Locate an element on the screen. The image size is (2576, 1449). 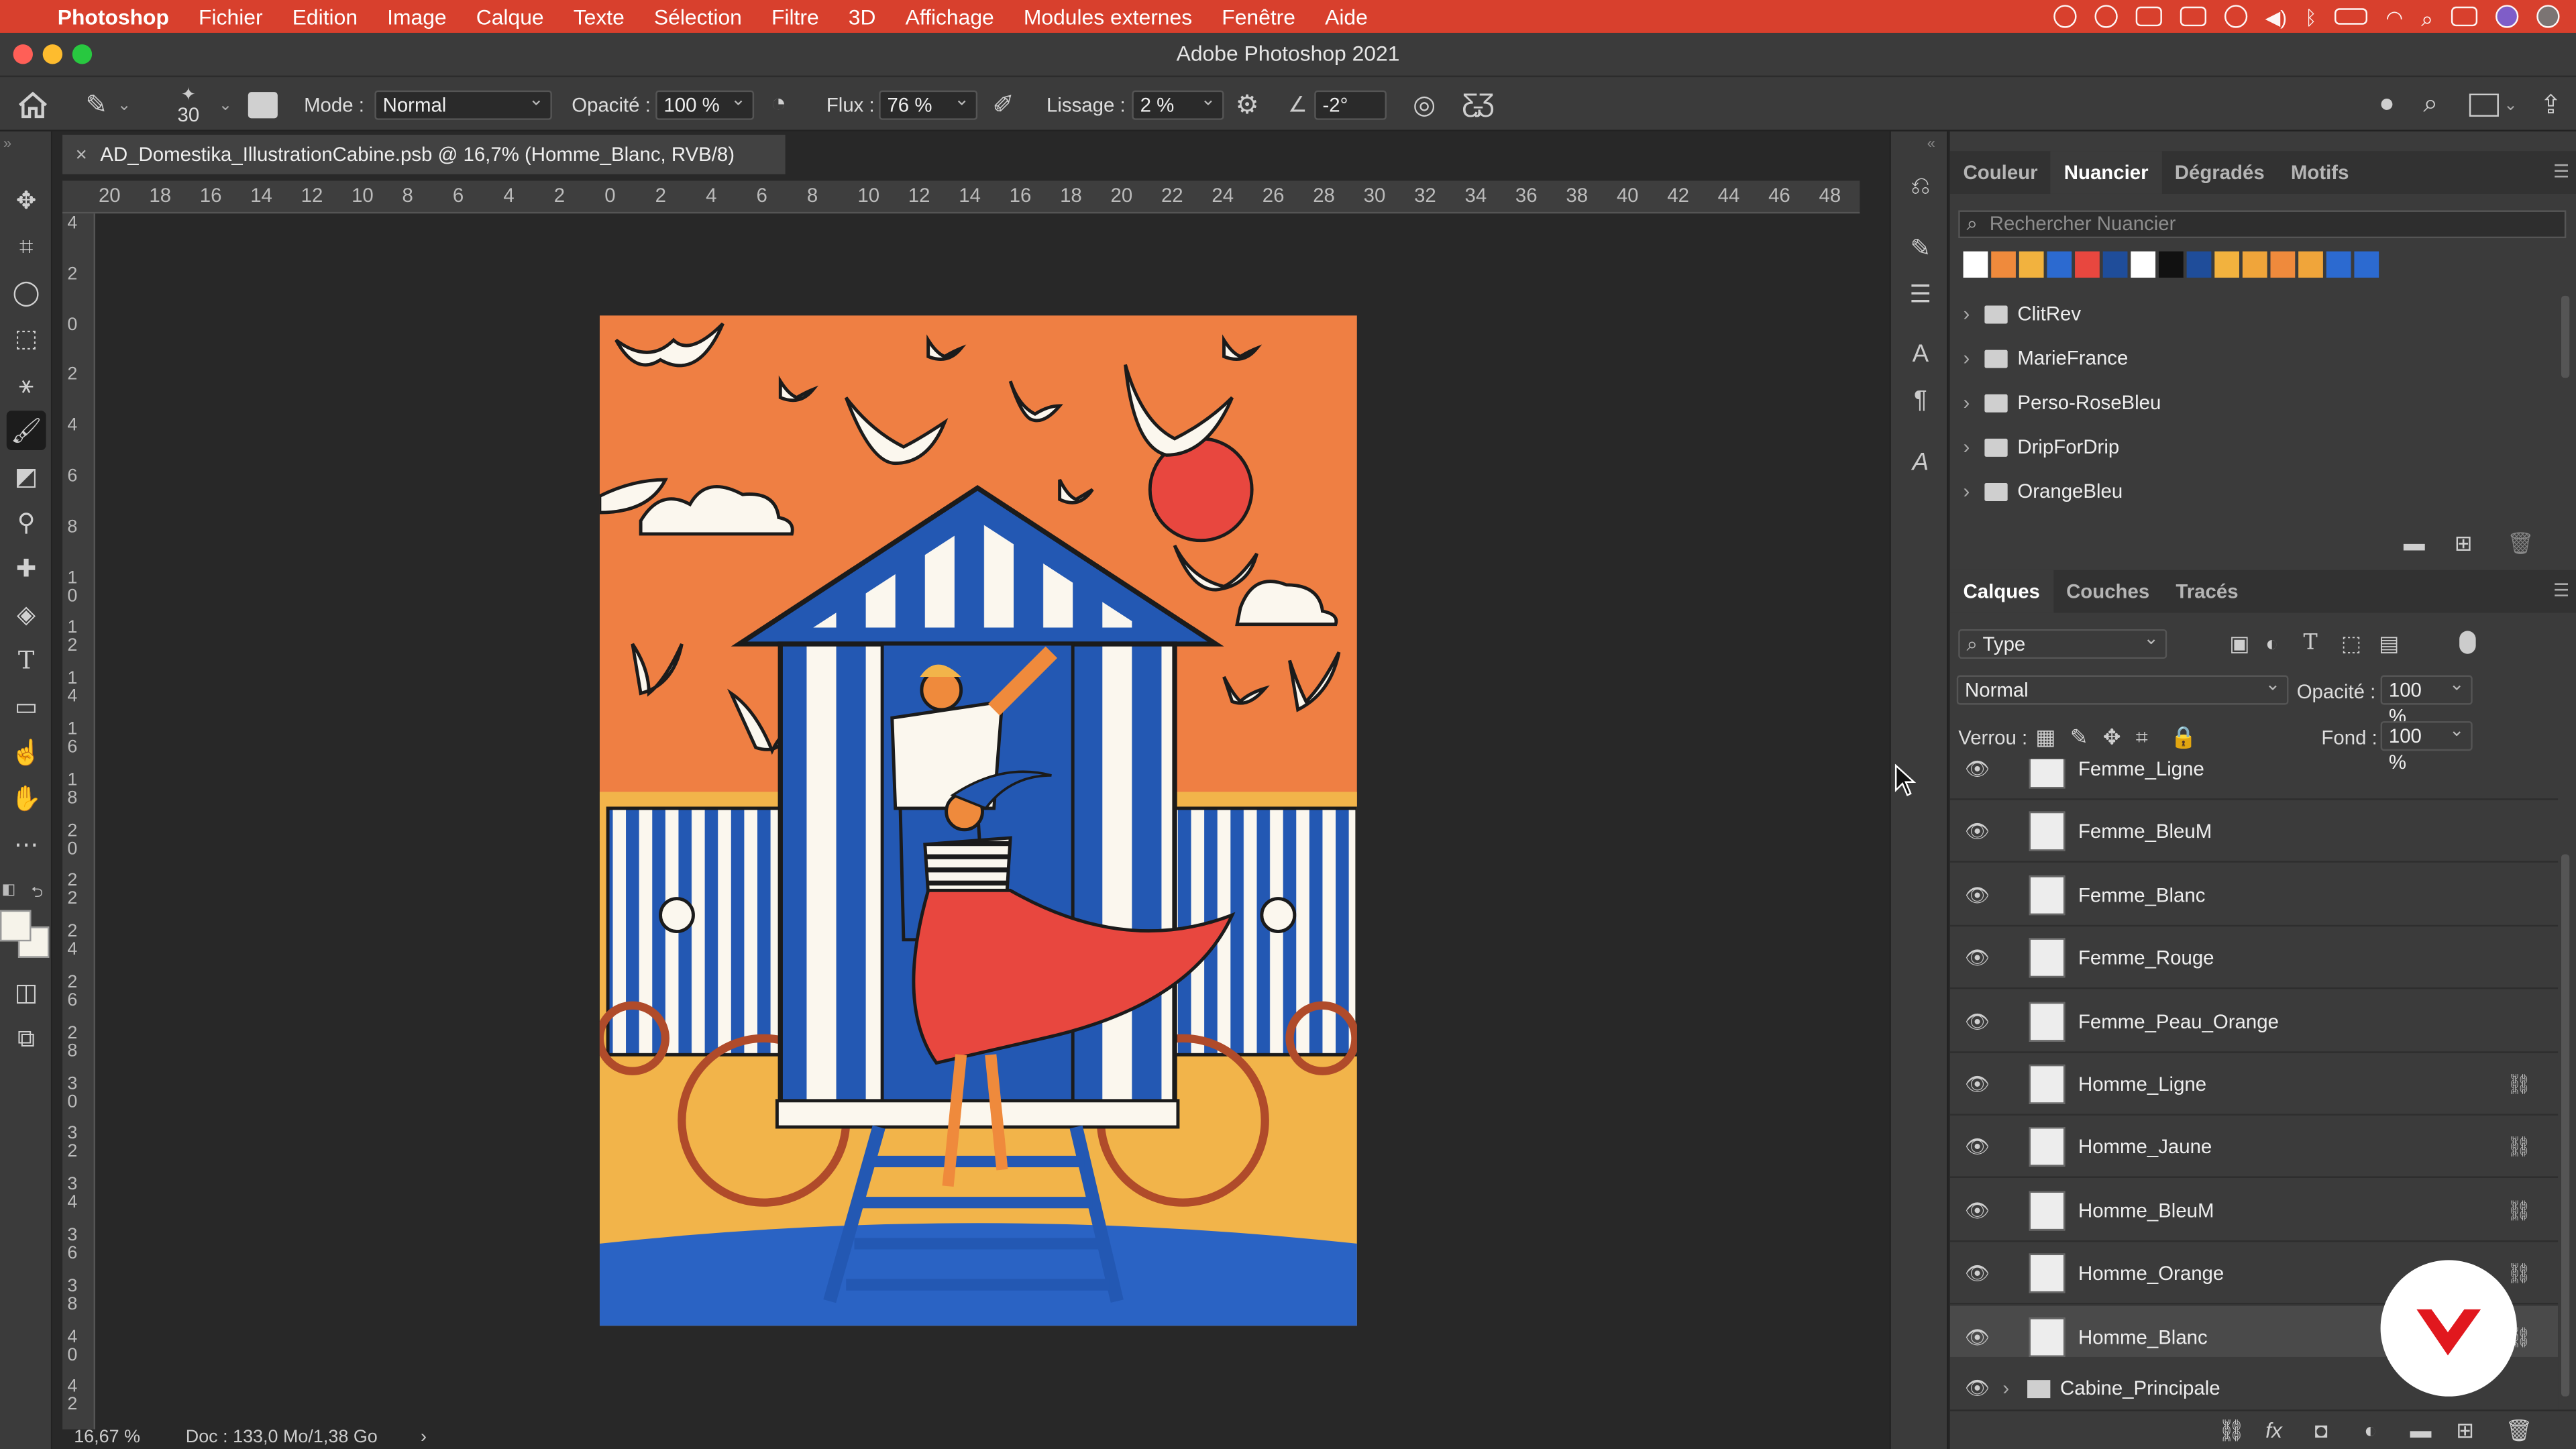
tab-couleur: Couleur is located at coordinates (2000, 172).